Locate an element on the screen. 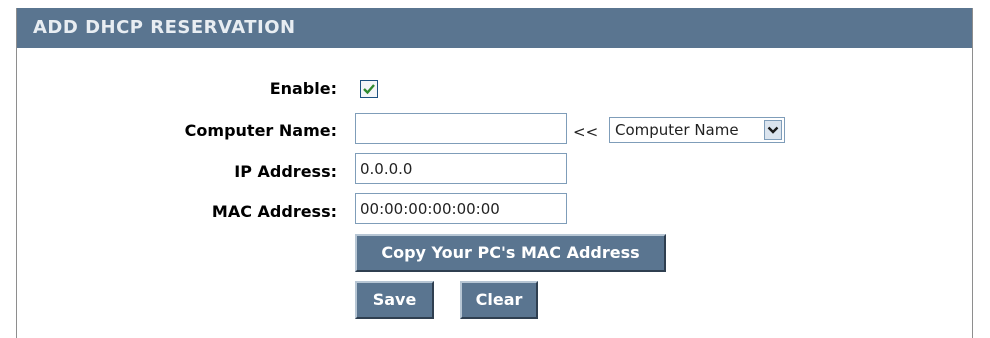 The width and height of the screenshot is (990, 338). copy-mac-button: Copy Your PC's MAC Address is located at coordinates (510, 253).